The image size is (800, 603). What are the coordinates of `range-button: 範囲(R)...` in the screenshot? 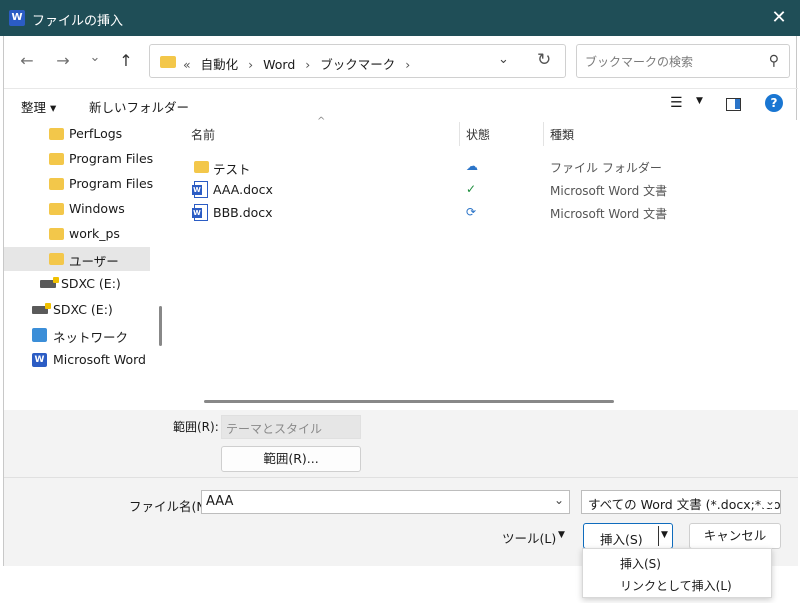 It's located at (291, 459).